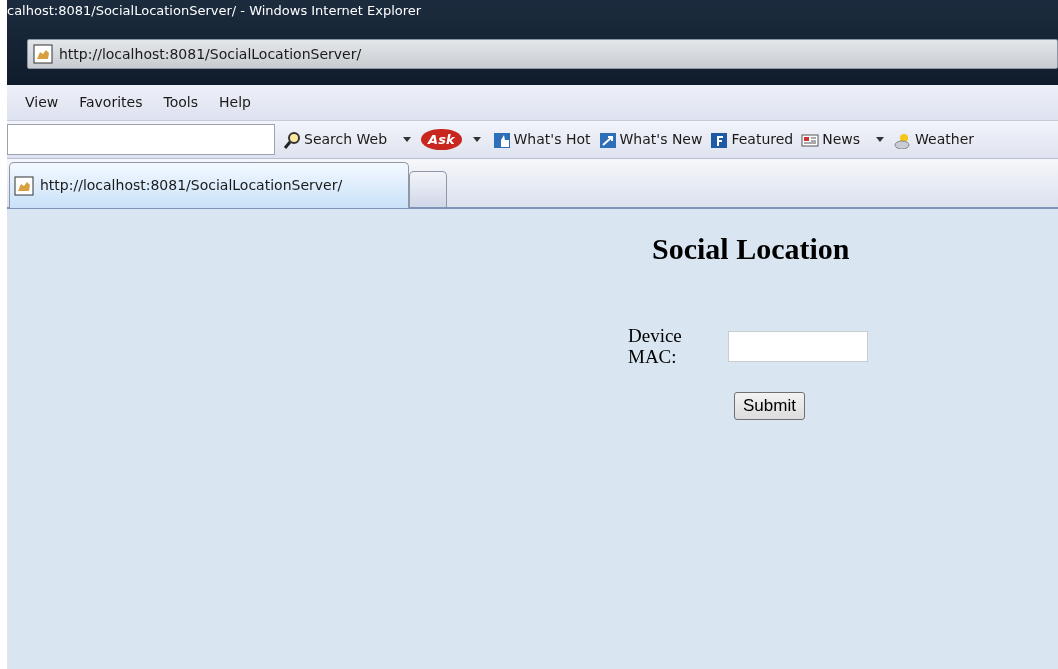 The width and height of the screenshot is (1058, 669). Describe the element at coordinates (111, 102) in the screenshot. I see `menu-item: Favorites` at that location.